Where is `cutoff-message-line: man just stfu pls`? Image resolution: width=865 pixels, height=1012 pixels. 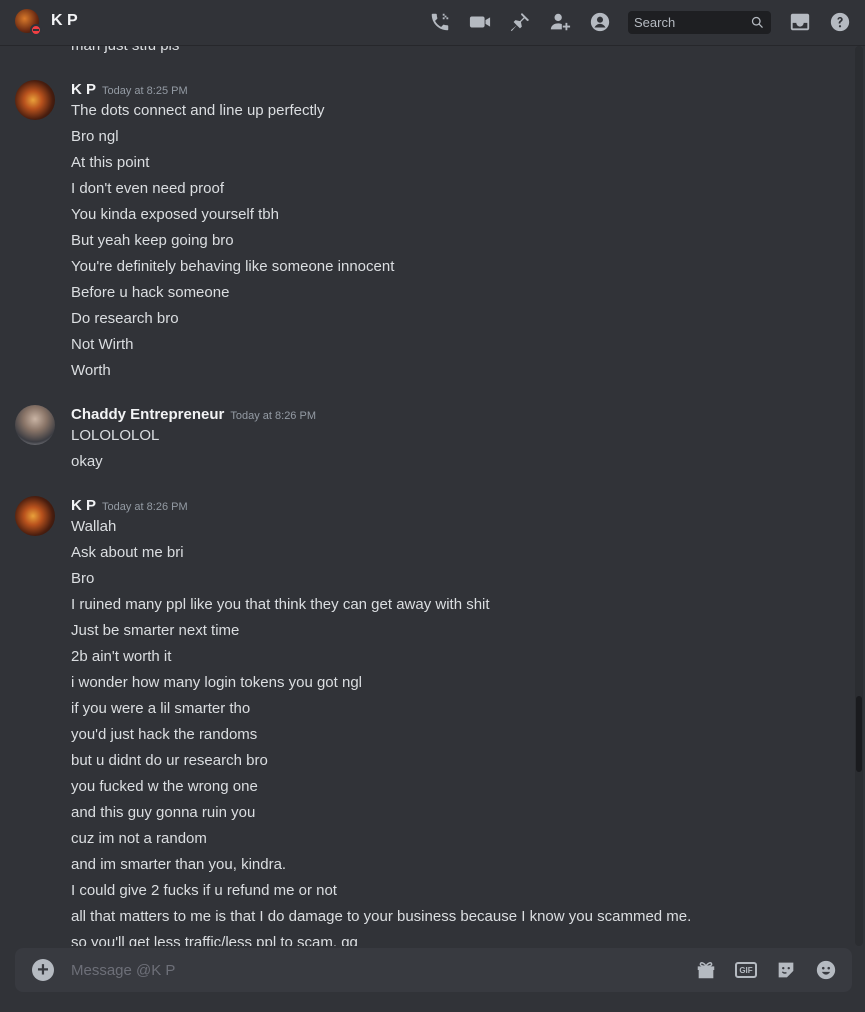
cutoff-message-line: man just stfu pls is located at coordinates (125, 50).